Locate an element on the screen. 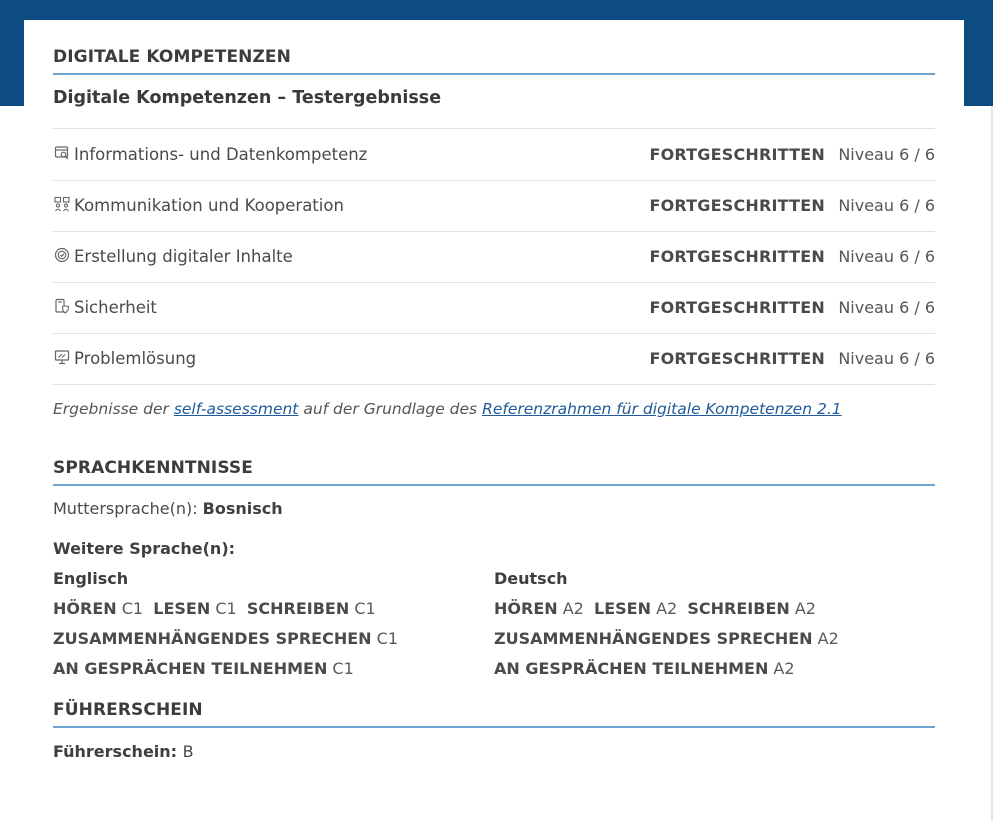  driving-license-heading: FÜHRERSCHEIN is located at coordinates (494, 714).